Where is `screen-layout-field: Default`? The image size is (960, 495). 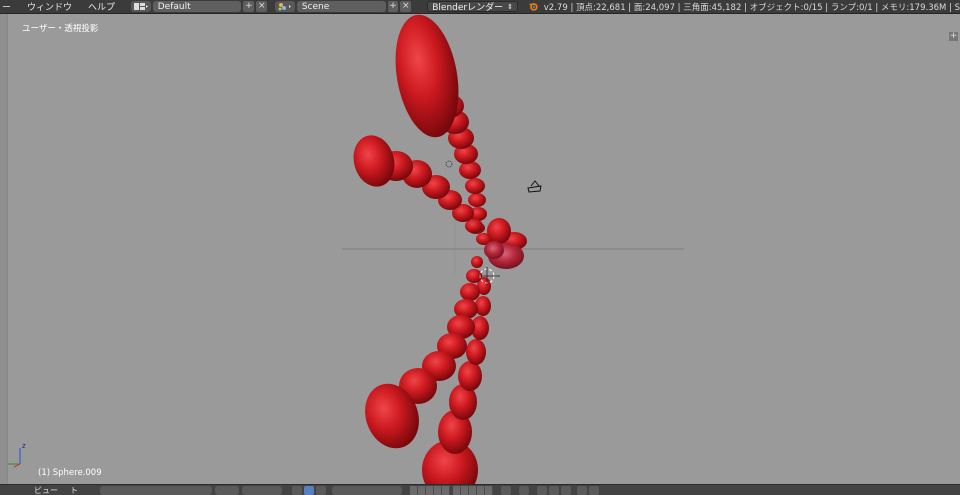
screen-layout-field: Default is located at coordinates (197, 6).